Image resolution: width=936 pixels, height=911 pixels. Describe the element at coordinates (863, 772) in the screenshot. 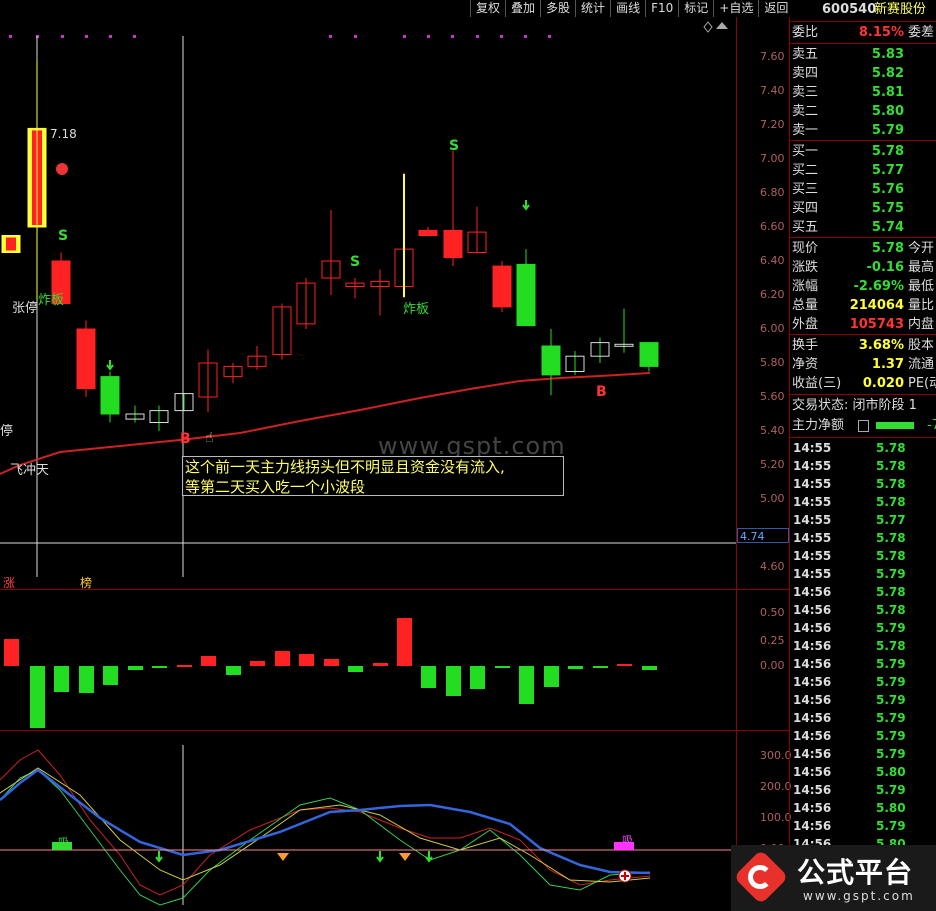

I see `tick-row: 14:56 5.80` at that location.